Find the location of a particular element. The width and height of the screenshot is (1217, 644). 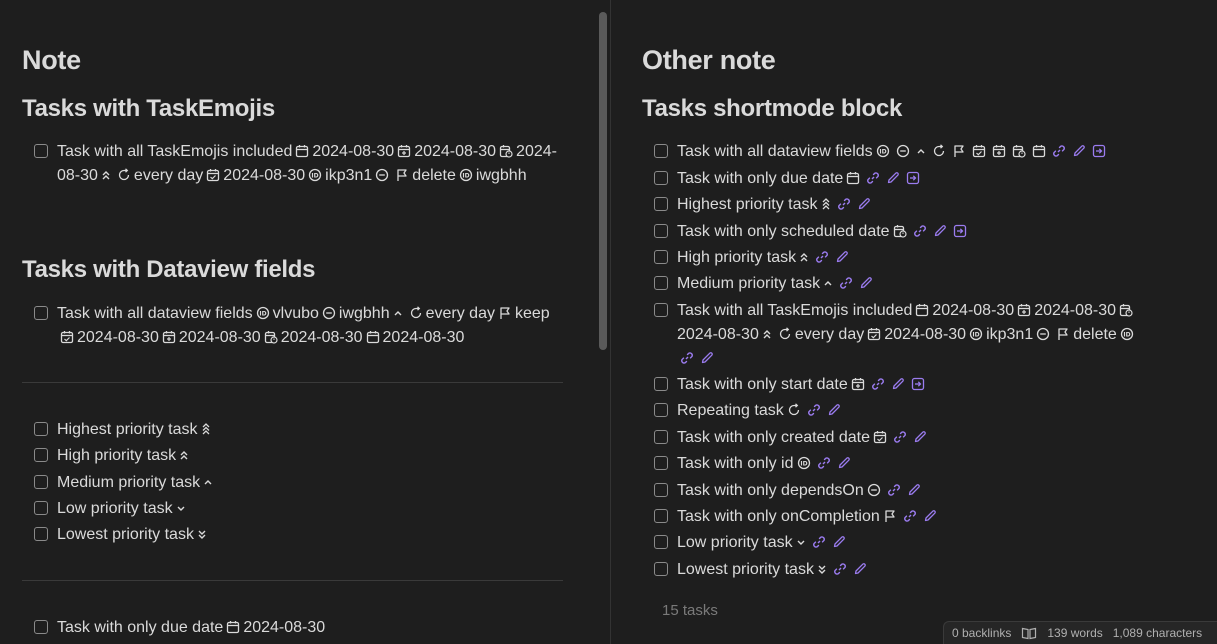

task-item: Medium priority task is located at coordinates (765, 284).